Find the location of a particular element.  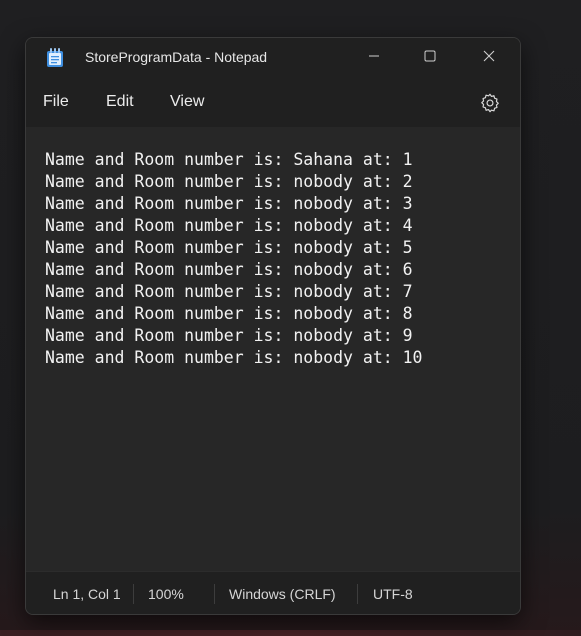

maximize-icon is located at coordinates (430, 58).